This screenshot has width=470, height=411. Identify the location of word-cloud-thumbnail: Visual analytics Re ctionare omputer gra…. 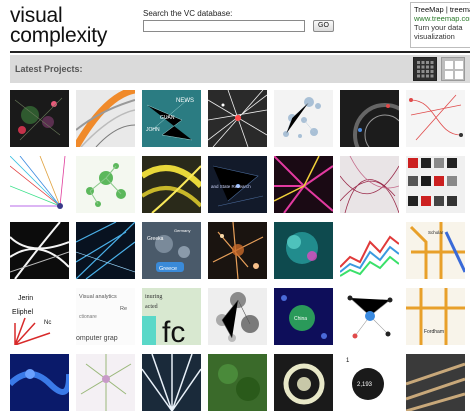
(105, 316).